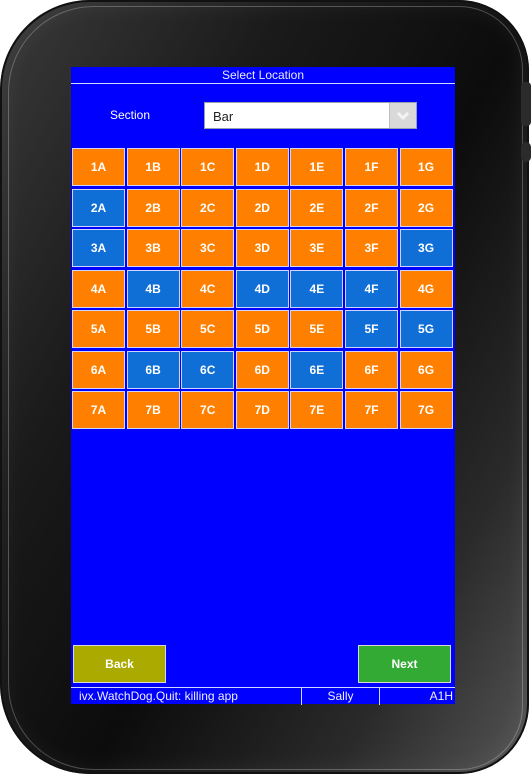 The height and width of the screenshot is (775, 531). I want to click on table-button-2g: 2G, so click(426, 207).